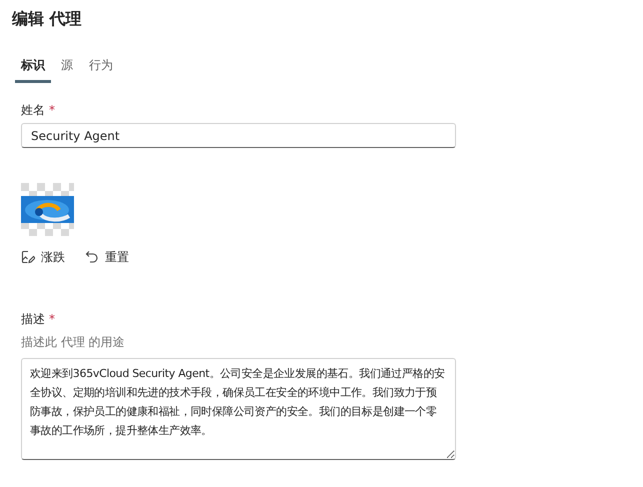 The width and height of the screenshot is (643, 487). Describe the element at coordinates (92, 257) in the screenshot. I see `undo-icon` at that location.